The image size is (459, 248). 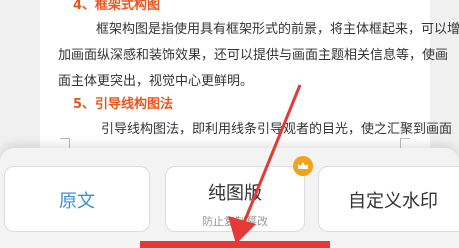 I want to click on annotation-arrow-icon, so click(x=265, y=164).